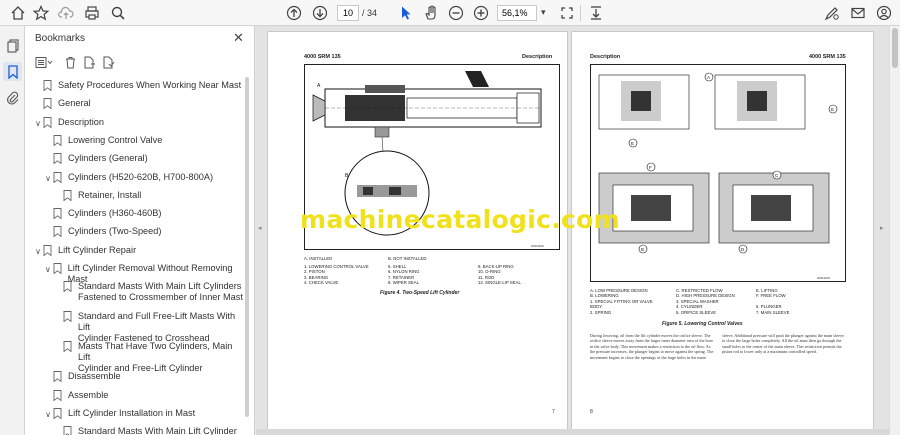 The width and height of the screenshot is (900, 435). Describe the element at coordinates (318, 258) in the screenshot. I see `legend-a: A. INSTALLED` at that location.